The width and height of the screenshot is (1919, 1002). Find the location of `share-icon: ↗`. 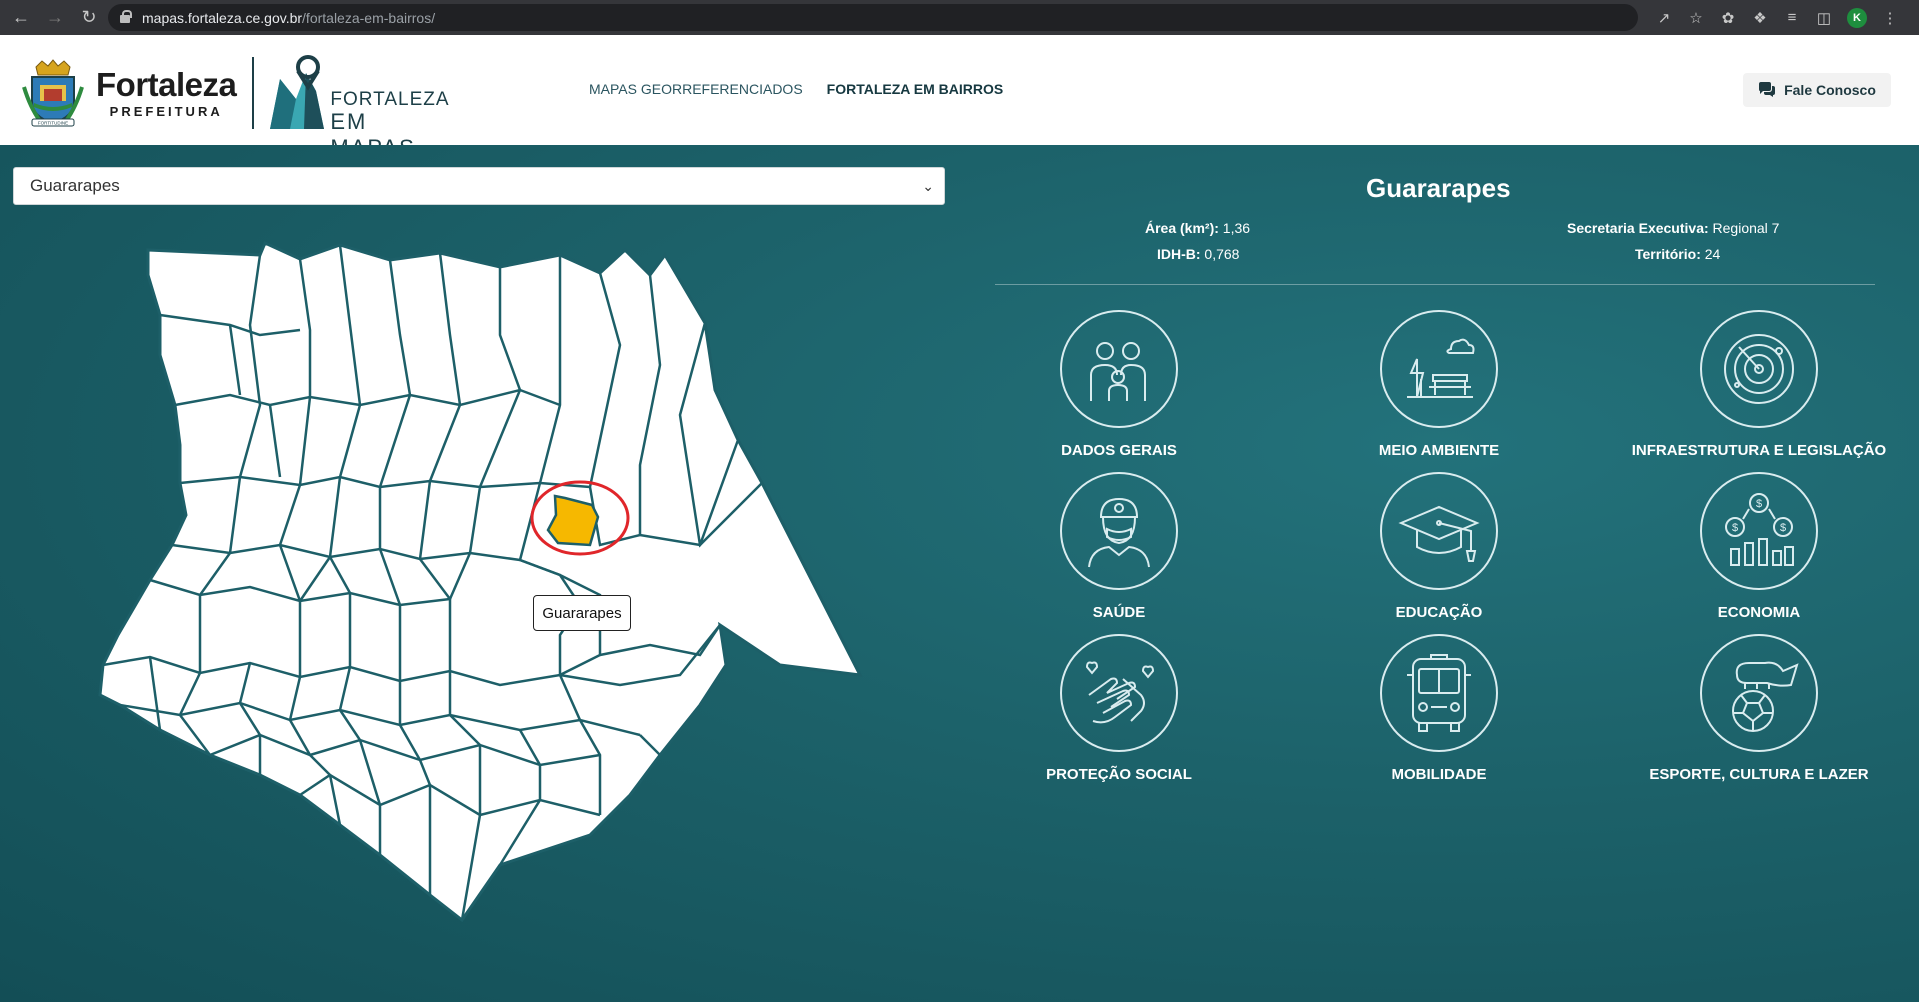

share-icon: ↗ is located at coordinates (1664, 18).